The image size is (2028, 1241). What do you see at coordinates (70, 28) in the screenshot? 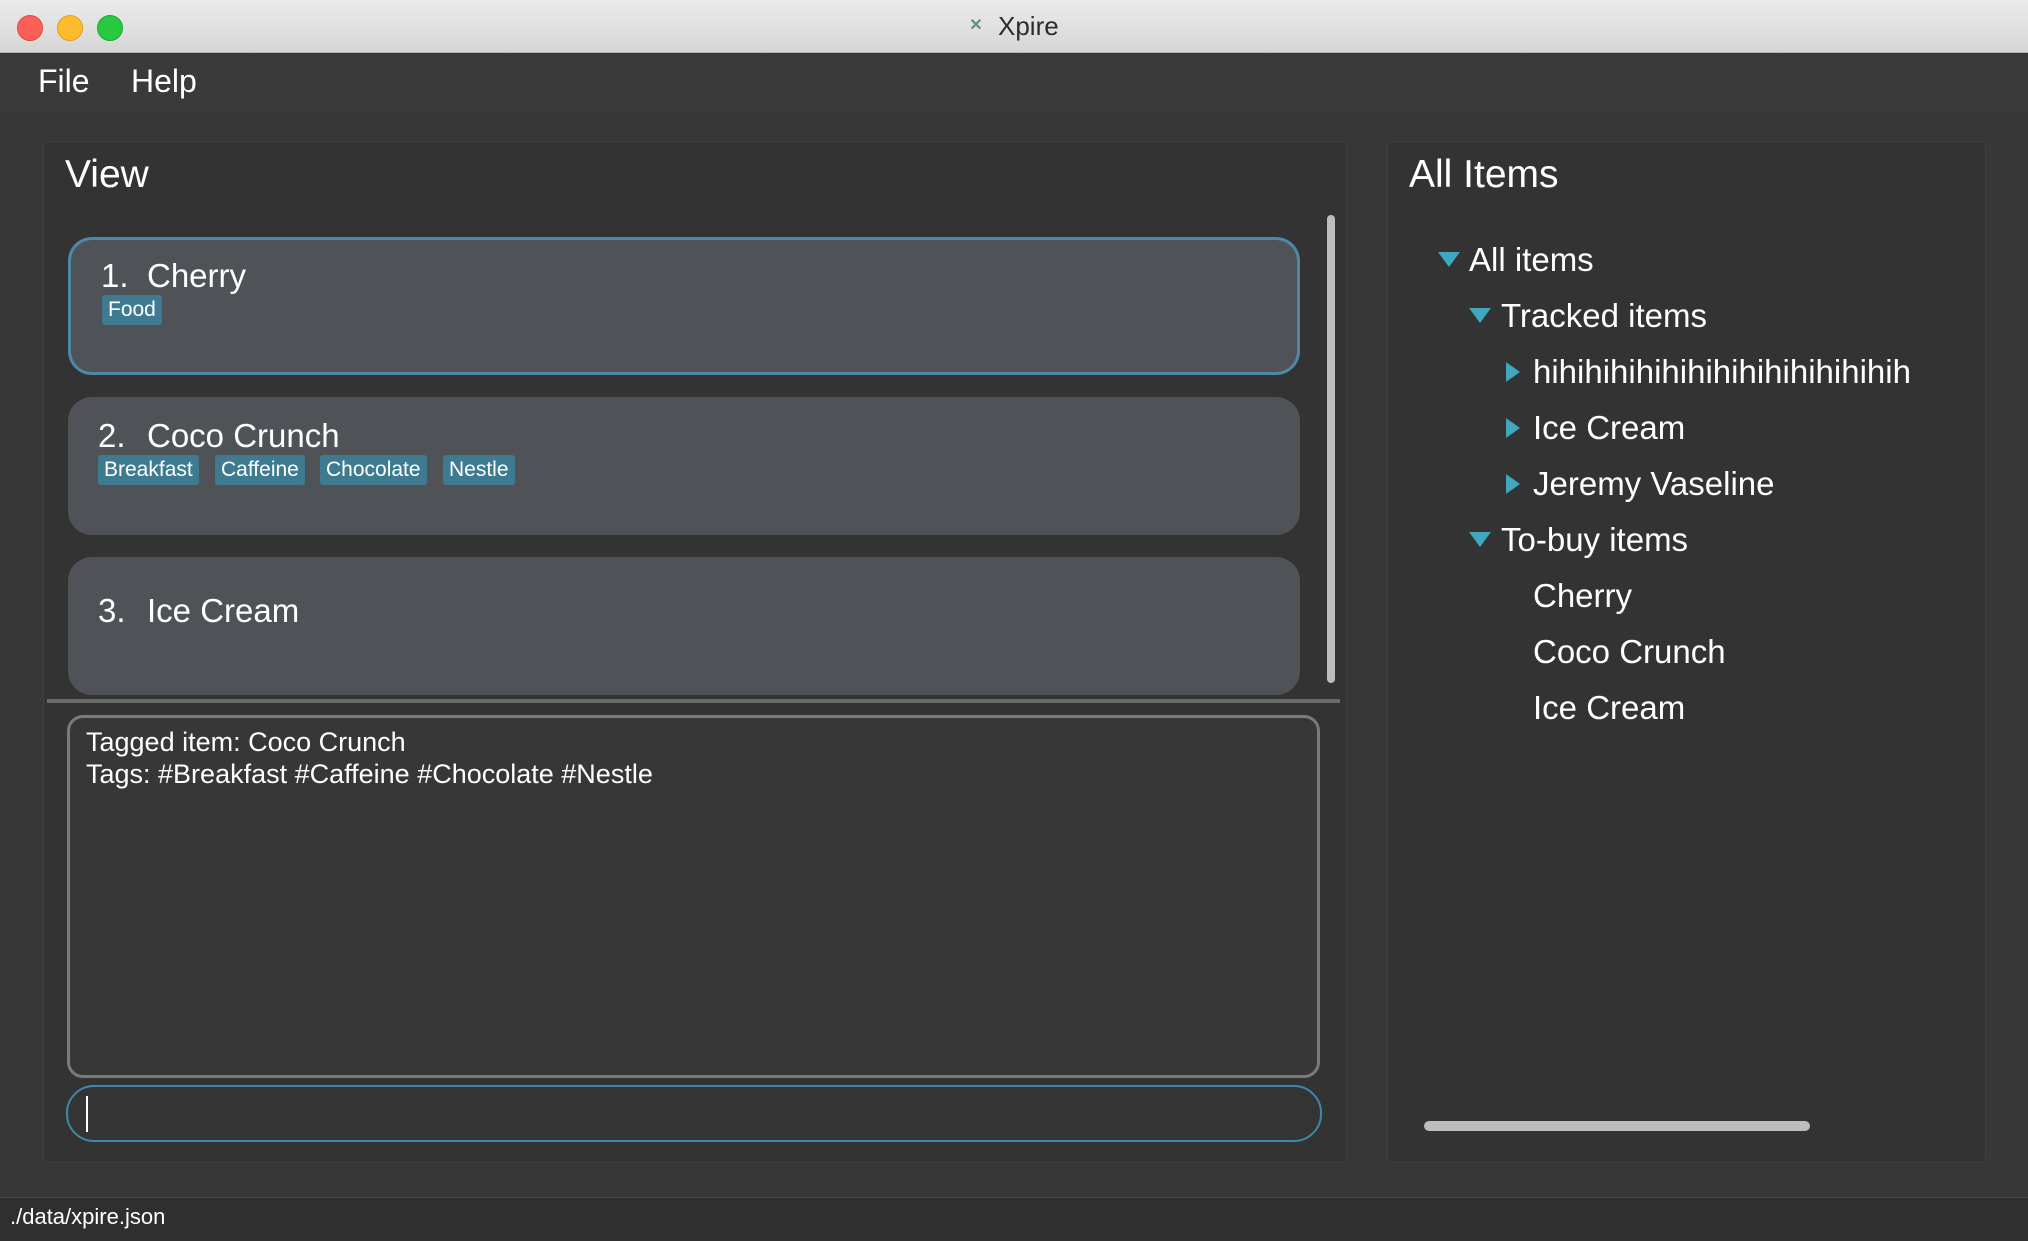
I see `minimize-window-button` at bounding box center [70, 28].